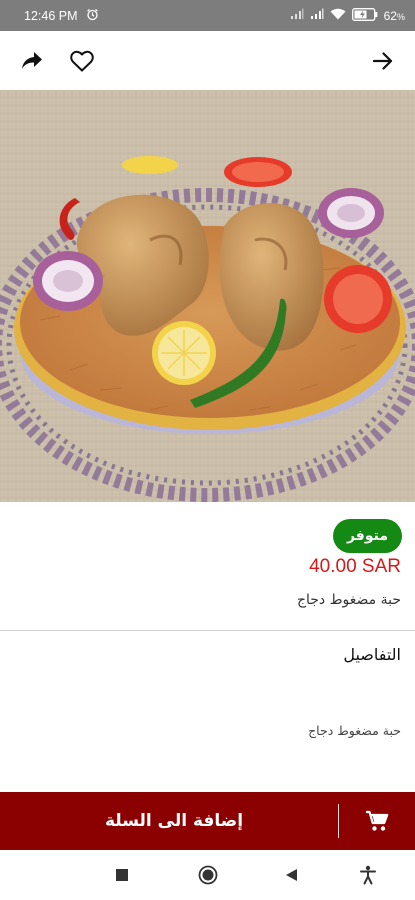 This screenshot has width=415, height=900. I want to click on home-icon, so click(208, 875).